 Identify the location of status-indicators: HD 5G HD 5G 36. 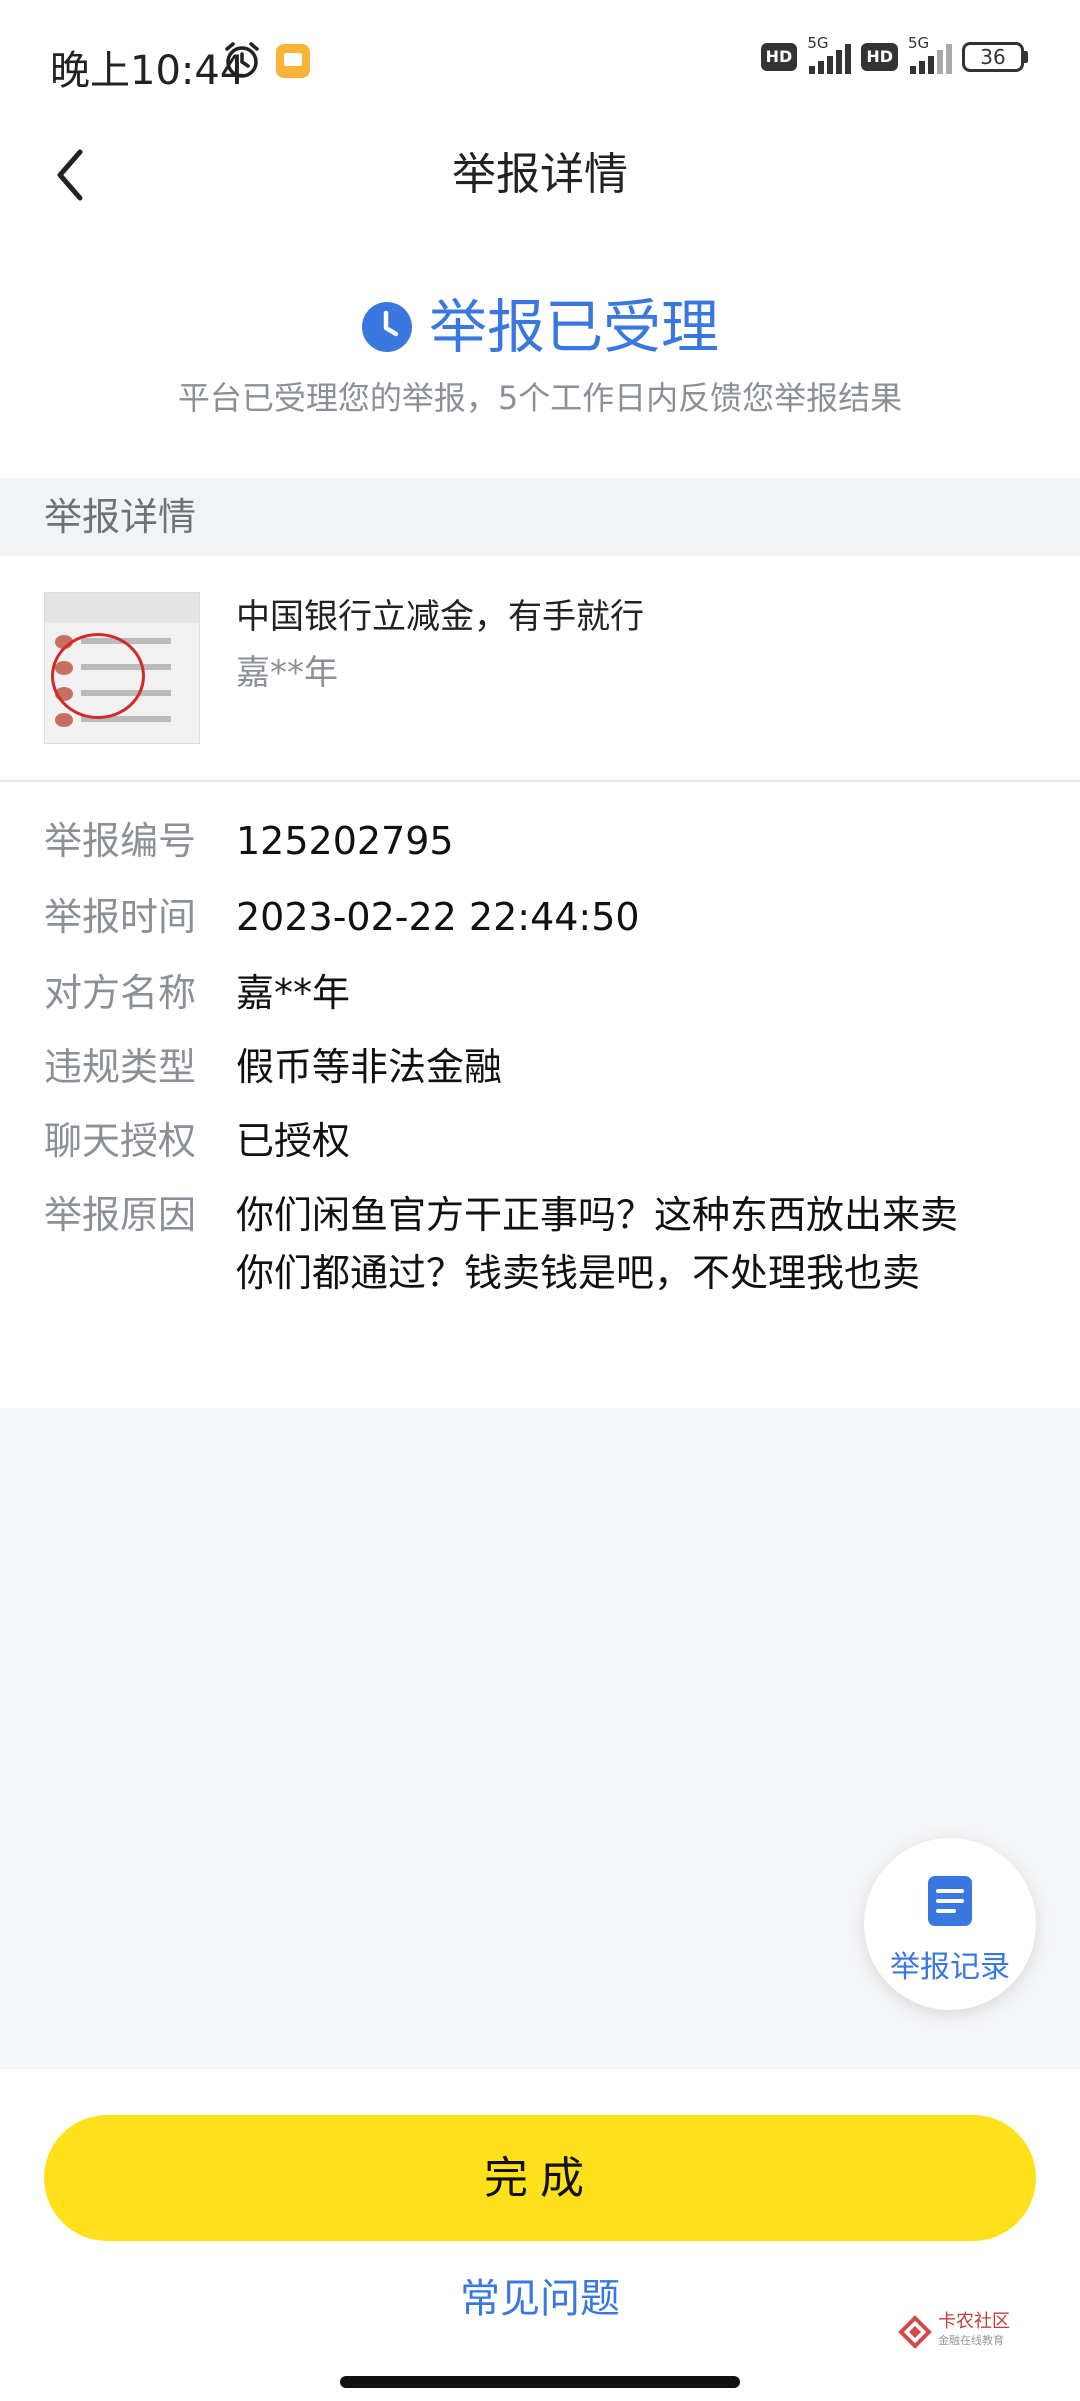
(894, 54).